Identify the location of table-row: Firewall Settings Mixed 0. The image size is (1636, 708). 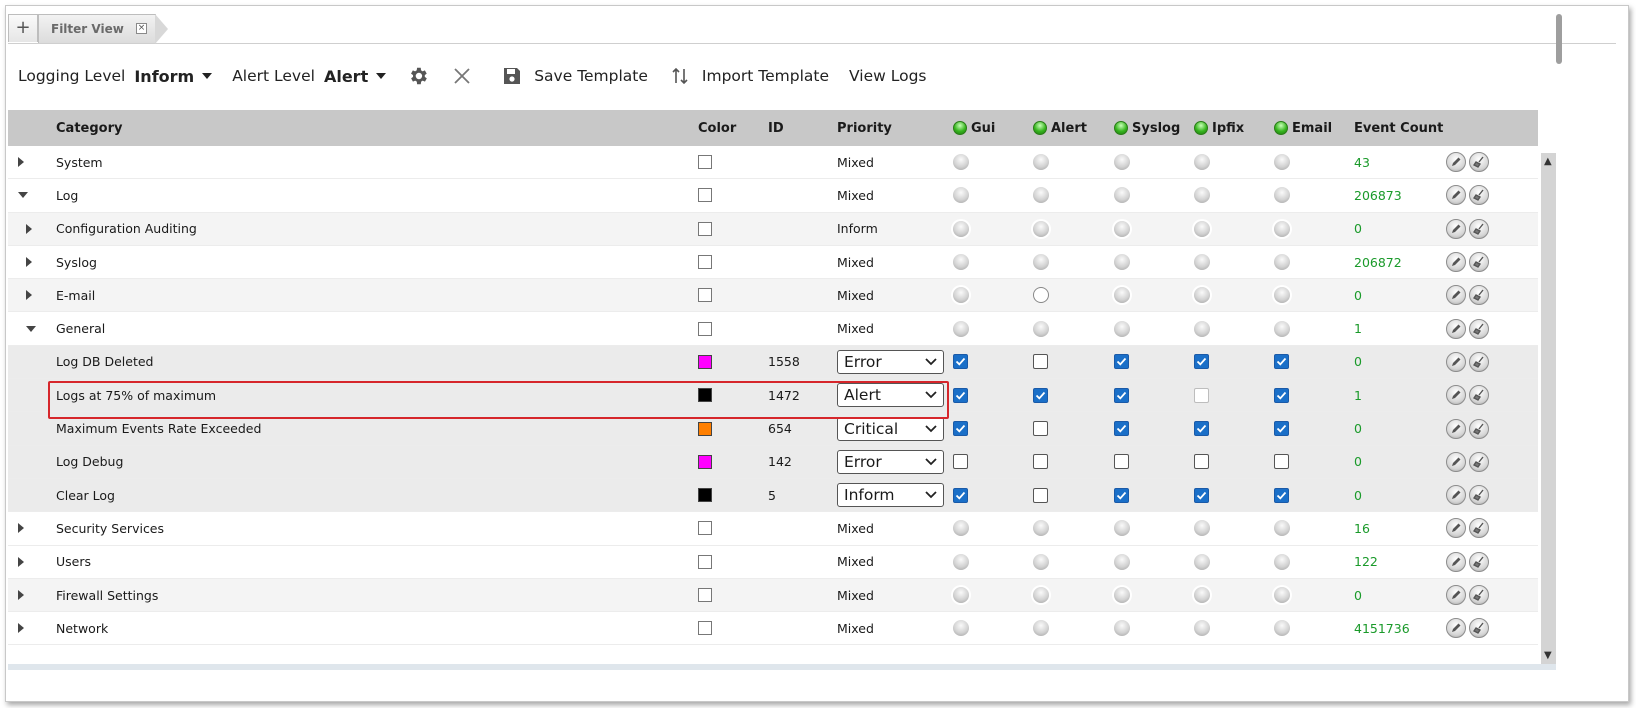
(773, 595).